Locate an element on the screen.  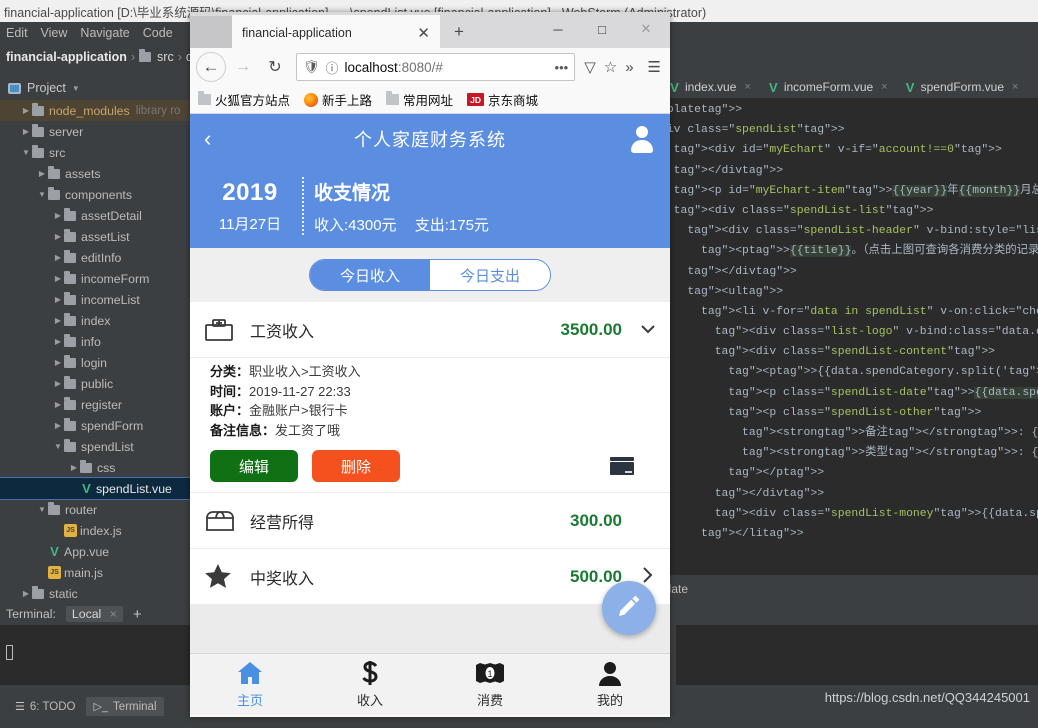
menu-item-edit: Edit is located at coordinates (17, 33).